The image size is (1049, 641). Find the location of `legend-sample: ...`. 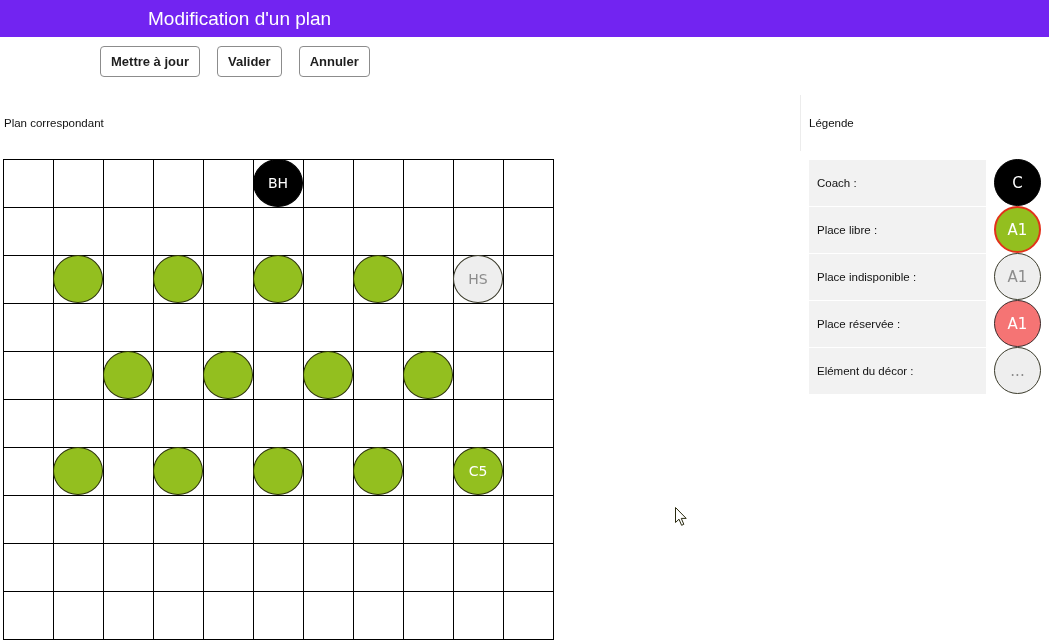

legend-sample: ... is located at coordinates (1017, 370).